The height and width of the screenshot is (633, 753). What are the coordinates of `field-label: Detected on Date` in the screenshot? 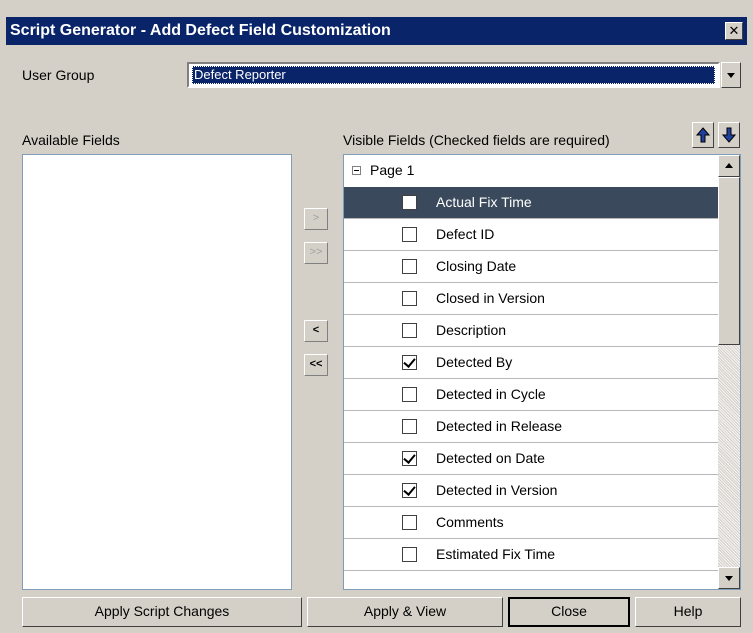 It's located at (490, 458).